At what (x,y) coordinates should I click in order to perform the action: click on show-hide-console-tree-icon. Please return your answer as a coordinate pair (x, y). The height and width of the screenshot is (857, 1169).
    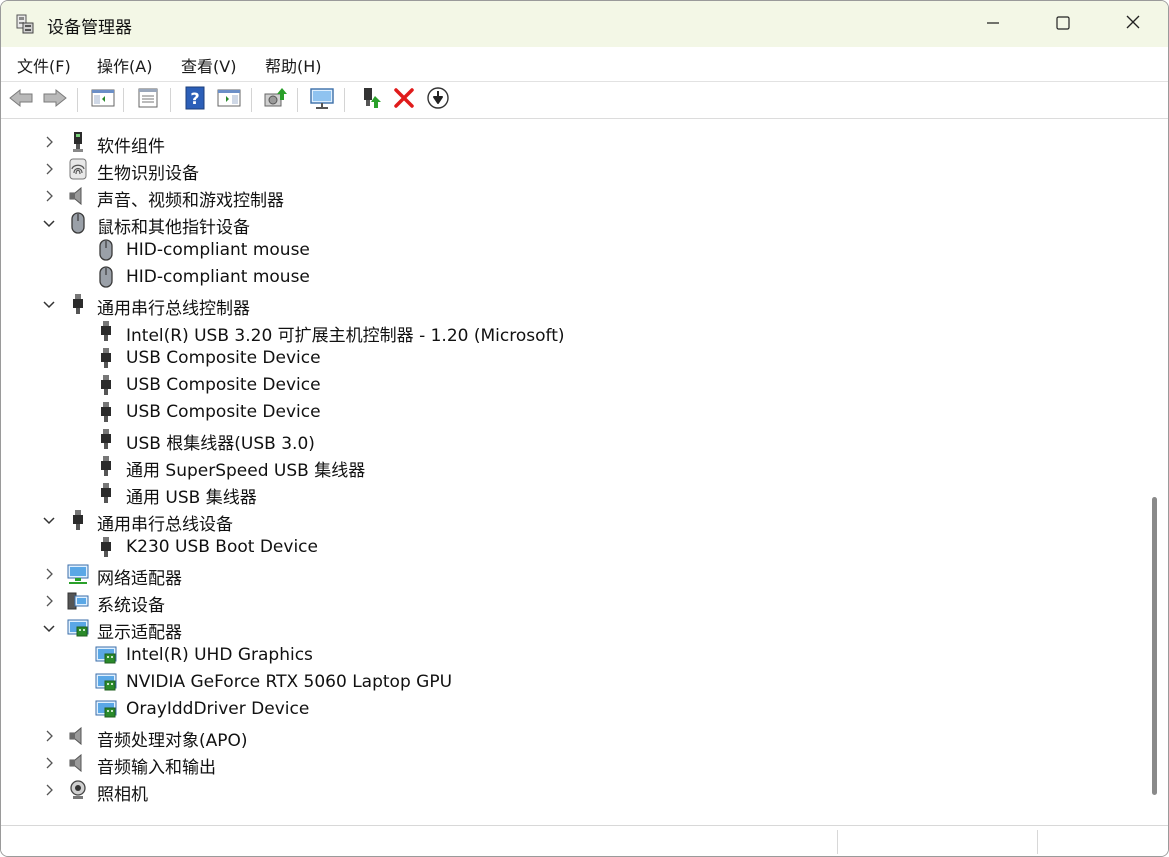
    Looking at the image, I should click on (103, 100).